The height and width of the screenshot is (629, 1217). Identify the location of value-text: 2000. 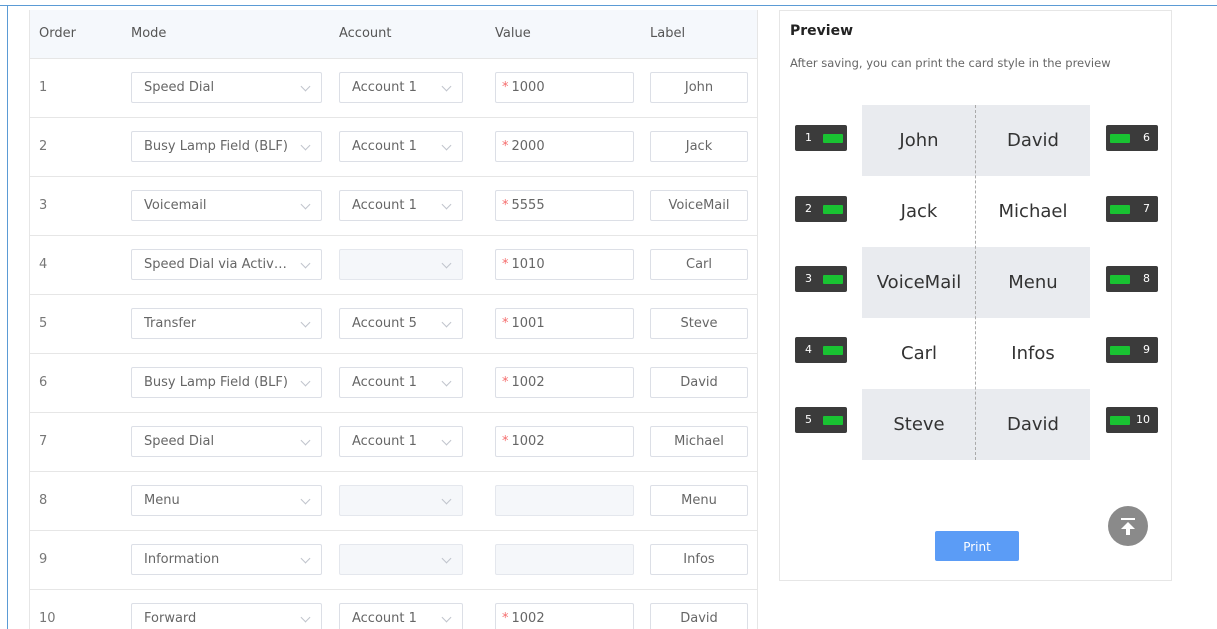
(528, 146).